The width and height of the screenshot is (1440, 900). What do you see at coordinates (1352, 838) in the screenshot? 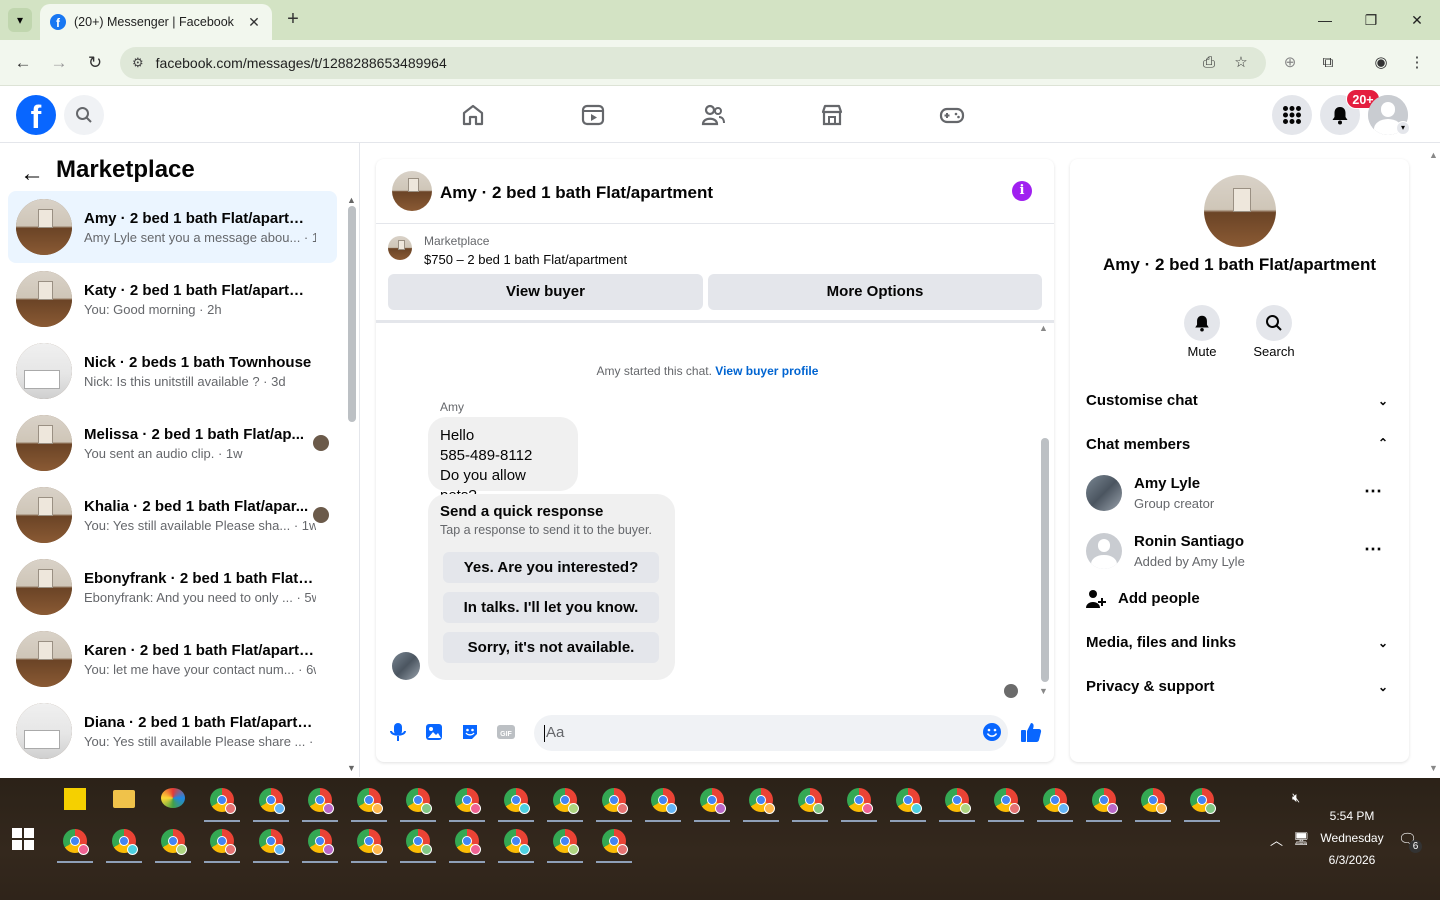
I see `clock-day: Wednesday` at bounding box center [1352, 838].